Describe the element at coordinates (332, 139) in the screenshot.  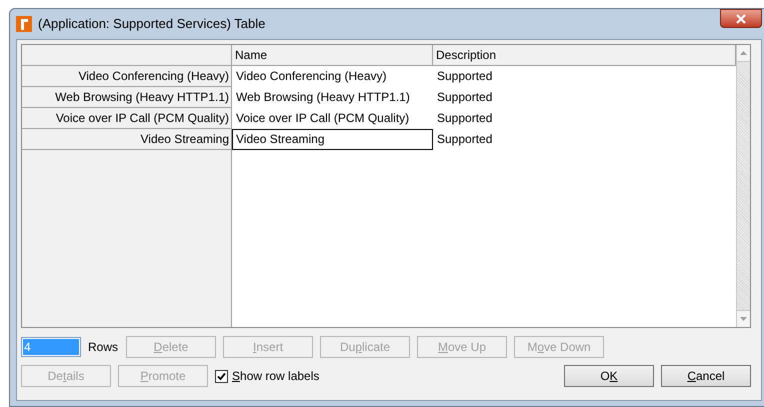
I see `table-cell: Video Streaming` at that location.